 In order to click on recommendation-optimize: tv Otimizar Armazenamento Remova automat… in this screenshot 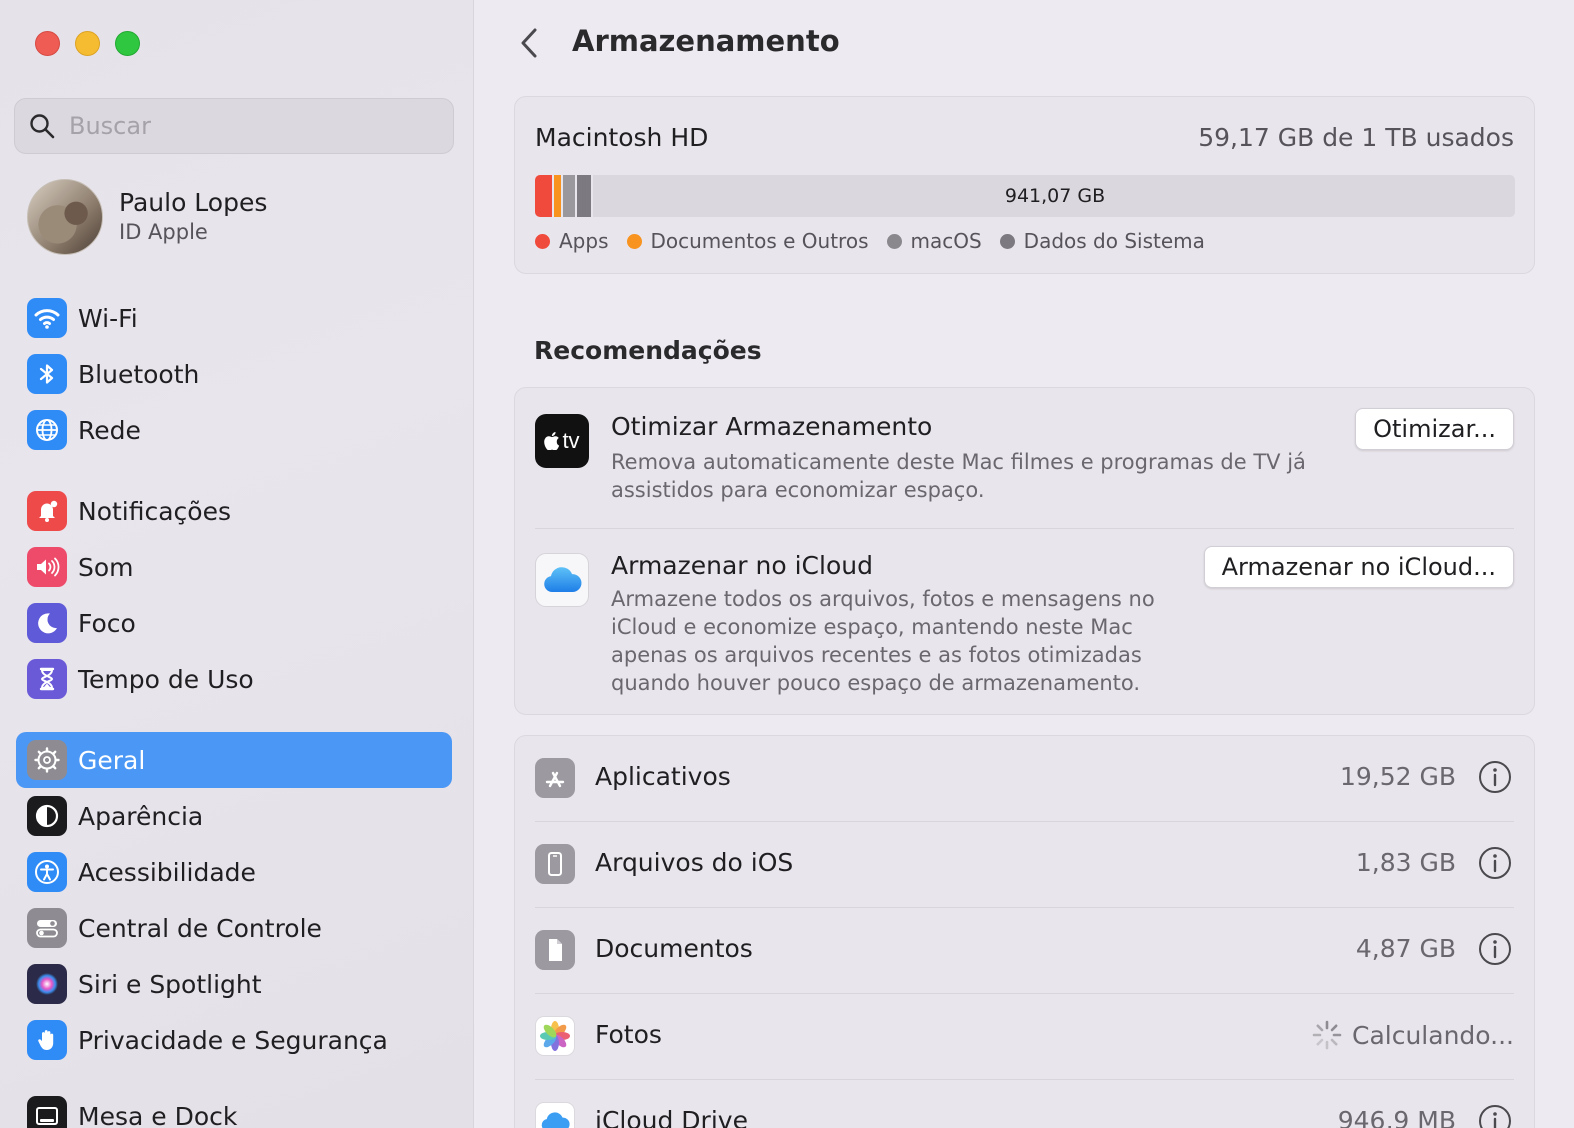, I will do `click(1024, 458)`.